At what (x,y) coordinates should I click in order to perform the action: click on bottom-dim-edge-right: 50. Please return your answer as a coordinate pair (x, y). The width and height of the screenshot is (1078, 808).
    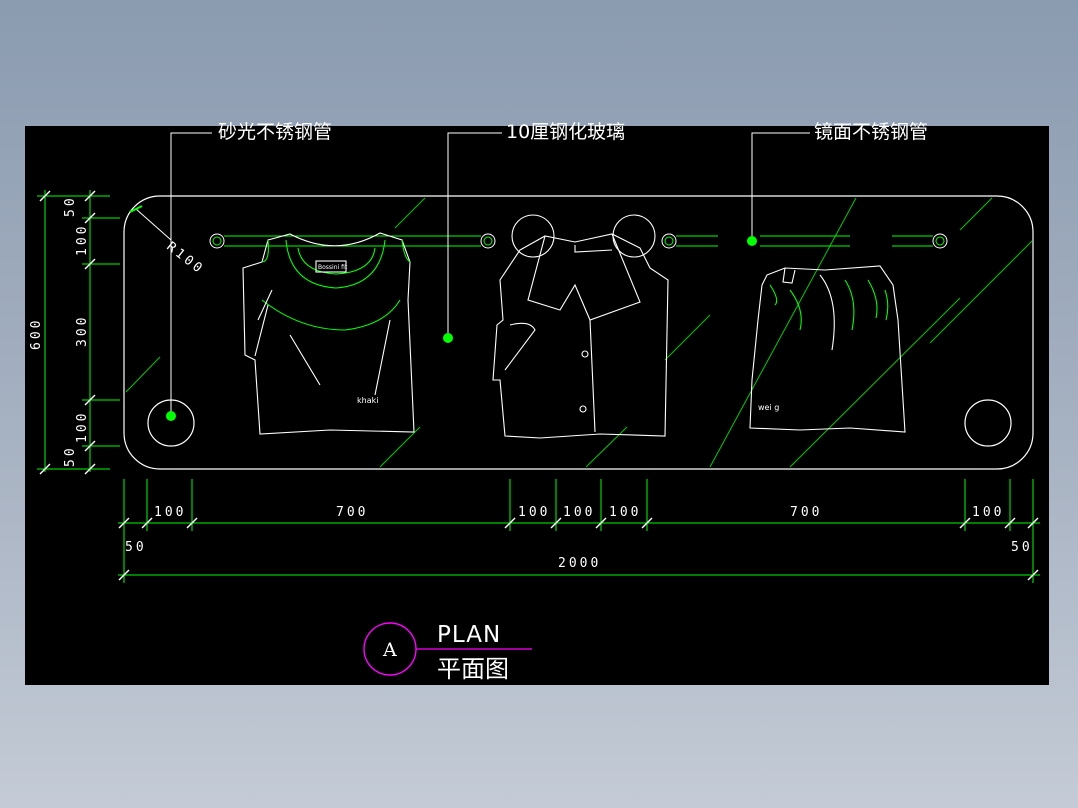
    Looking at the image, I should click on (1022, 547).